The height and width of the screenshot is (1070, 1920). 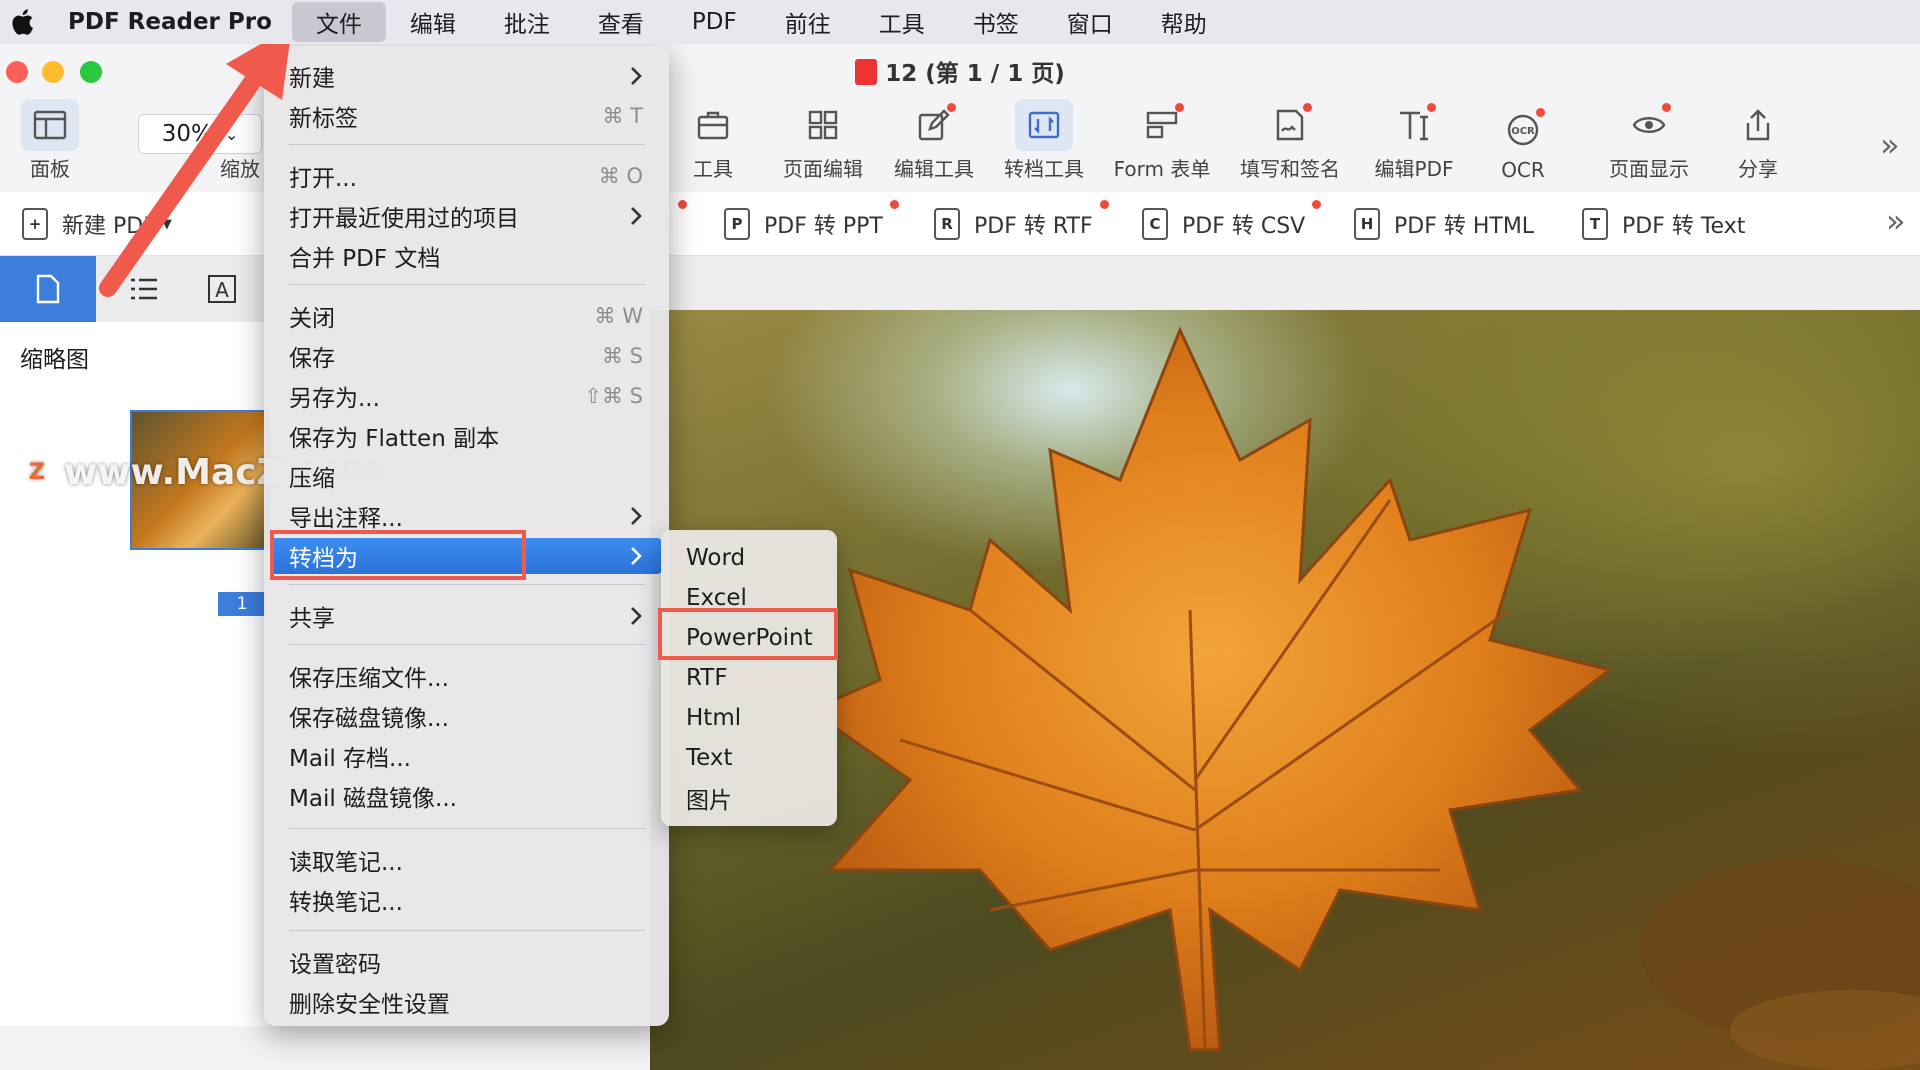 I want to click on menu-window: 窗口, so click(x=1090, y=22).